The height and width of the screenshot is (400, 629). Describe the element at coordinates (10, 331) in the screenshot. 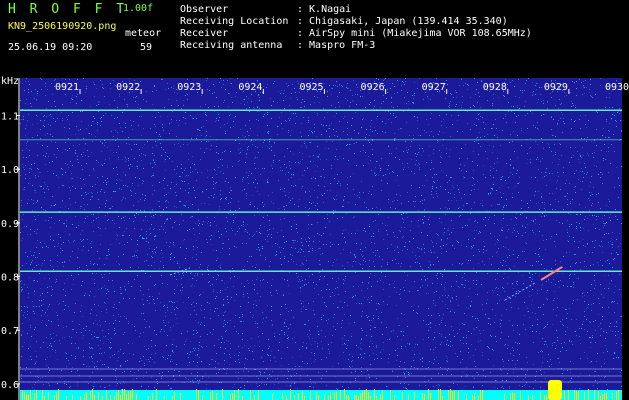

I see `y-tick-label: 0.7` at that location.